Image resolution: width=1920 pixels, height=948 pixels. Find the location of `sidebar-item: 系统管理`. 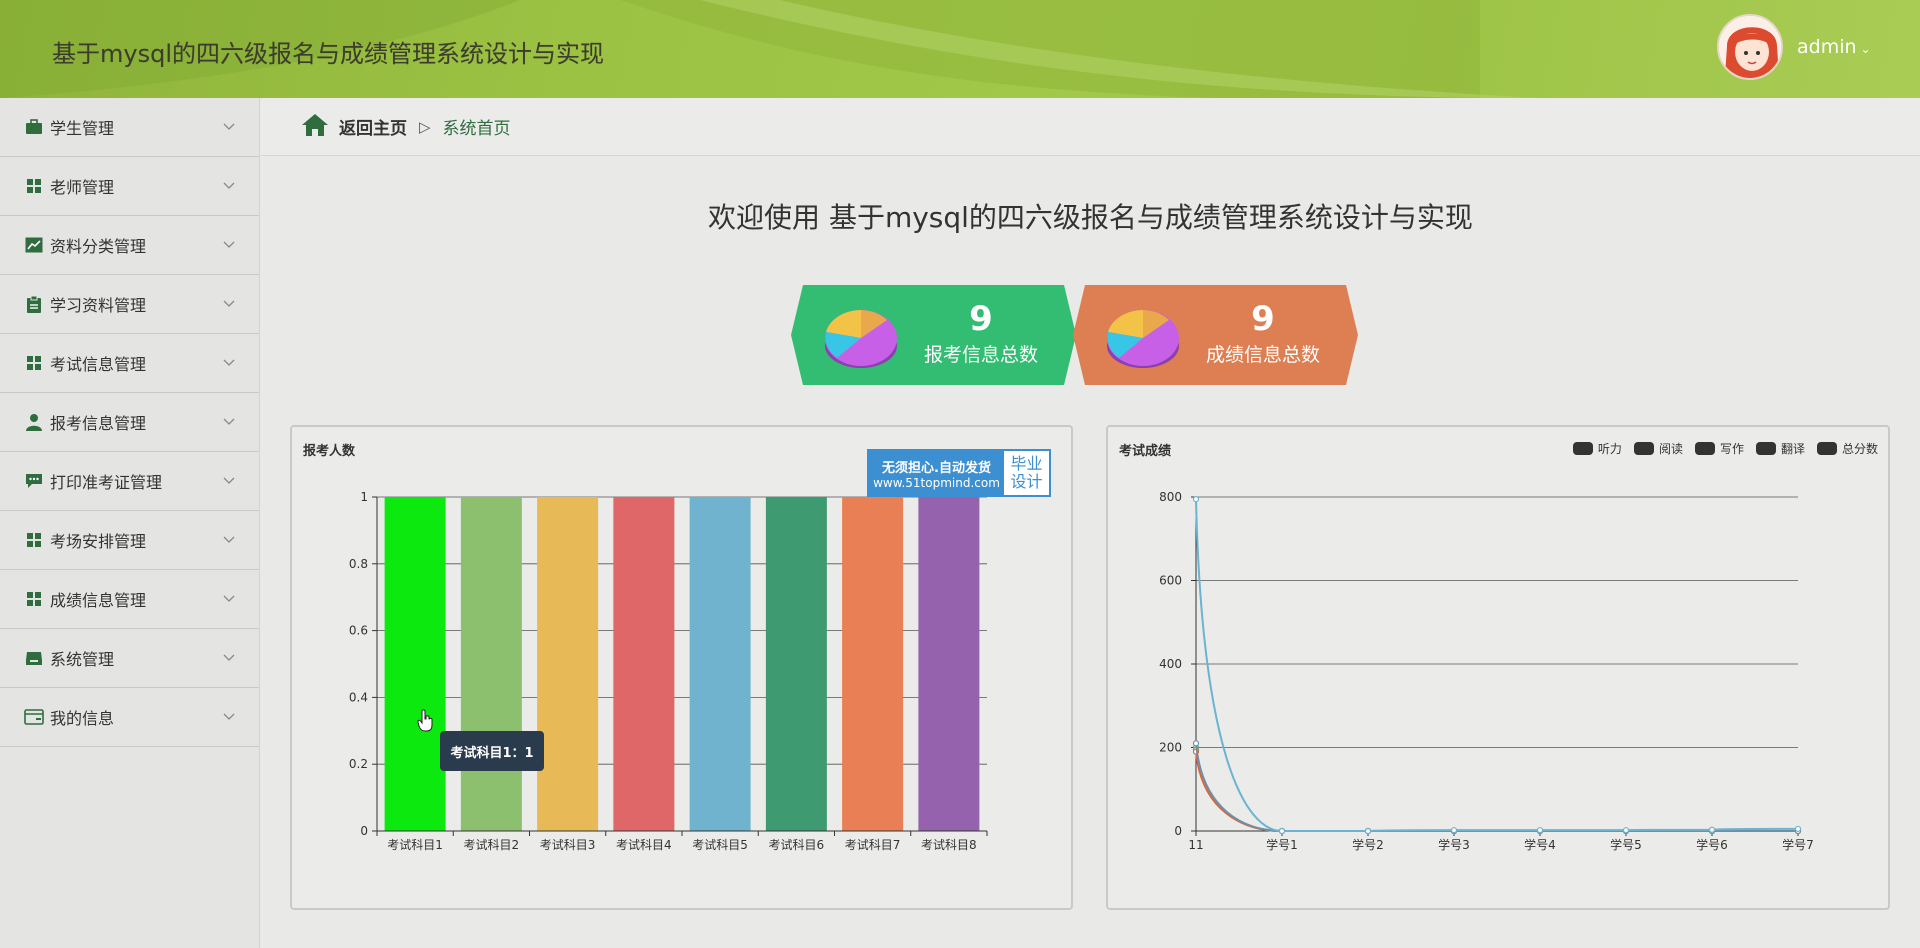

sidebar-item: 系统管理 is located at coordinates (129, 658).